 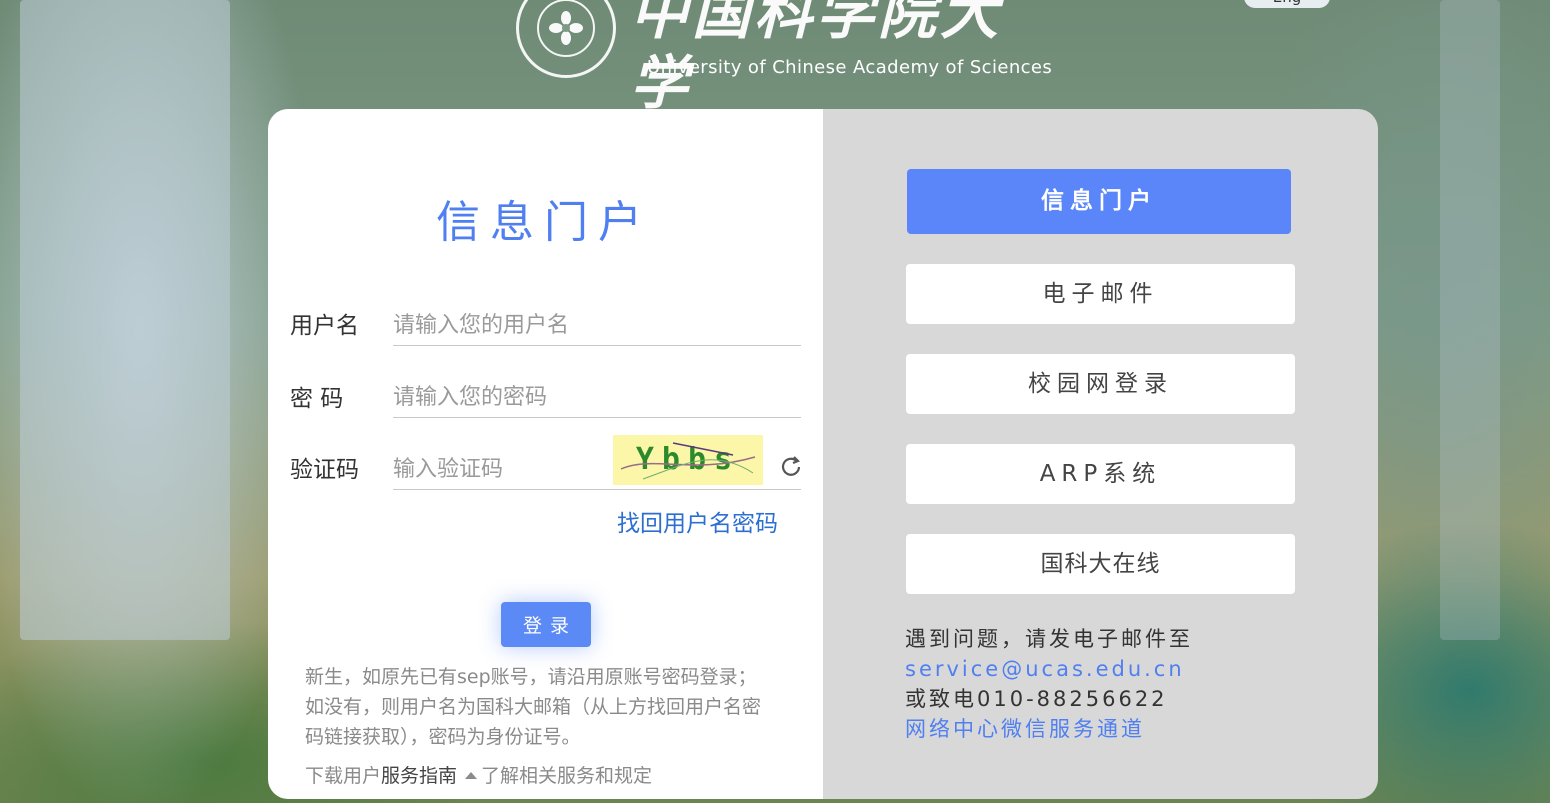 I want to click on username-label: 用户名, so click(x=324, y=326).